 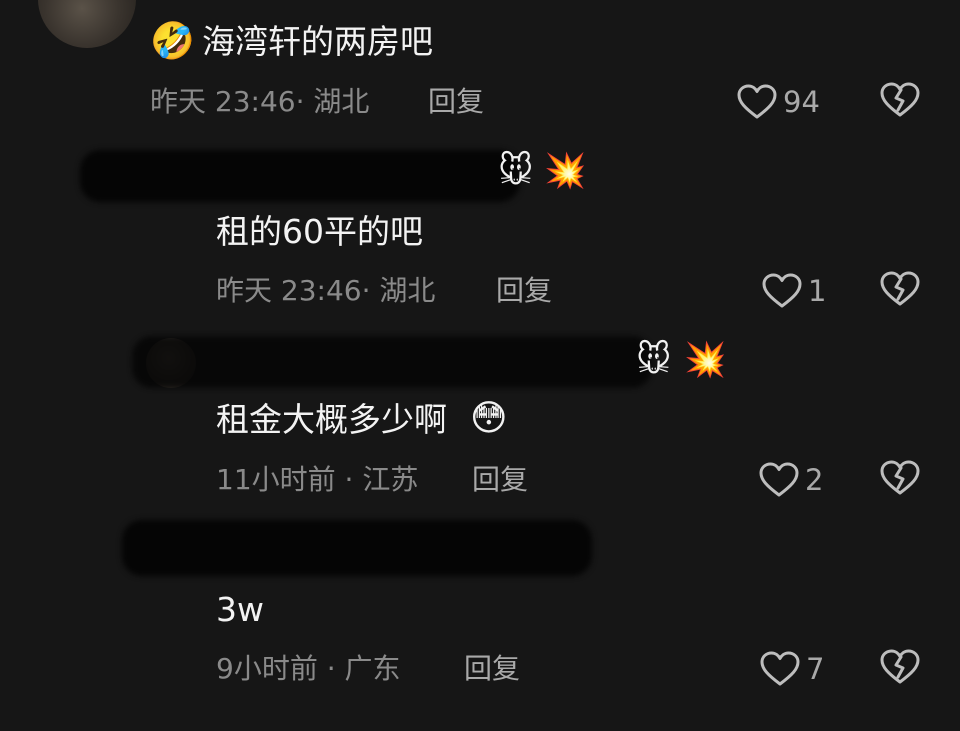 What do you see at coordinates (814, 480) in the screenshot?
I see `like-count: 2` at bounding box center [814, 480].